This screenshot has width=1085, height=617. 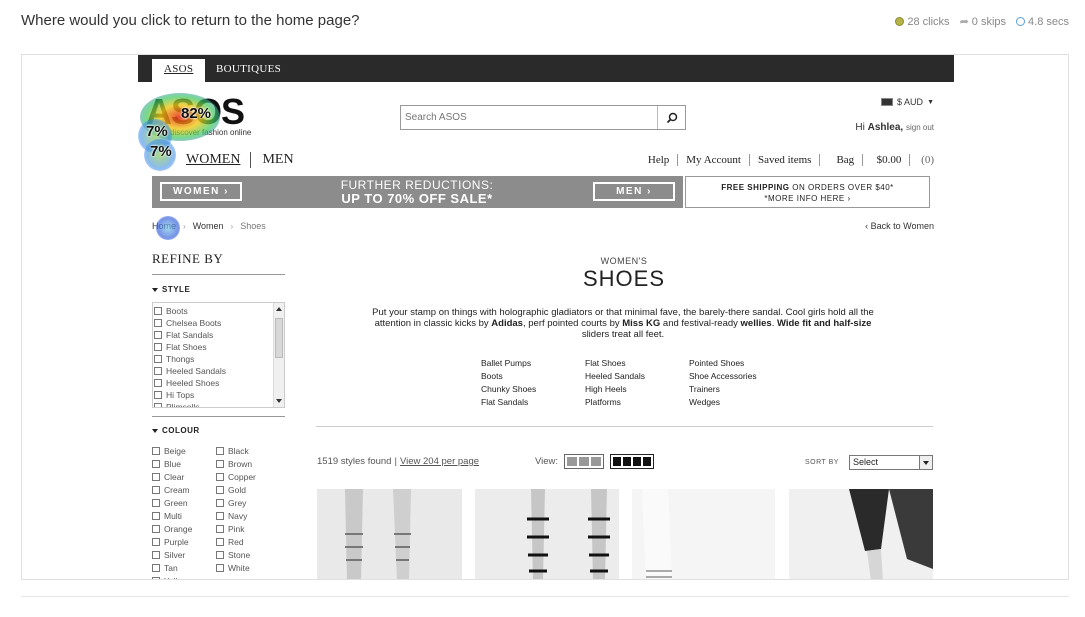 What do you see at coordinates (171, 289) in the screenshot?
I see `style-facet-header: STYLE` at bounding box center [171, 289].